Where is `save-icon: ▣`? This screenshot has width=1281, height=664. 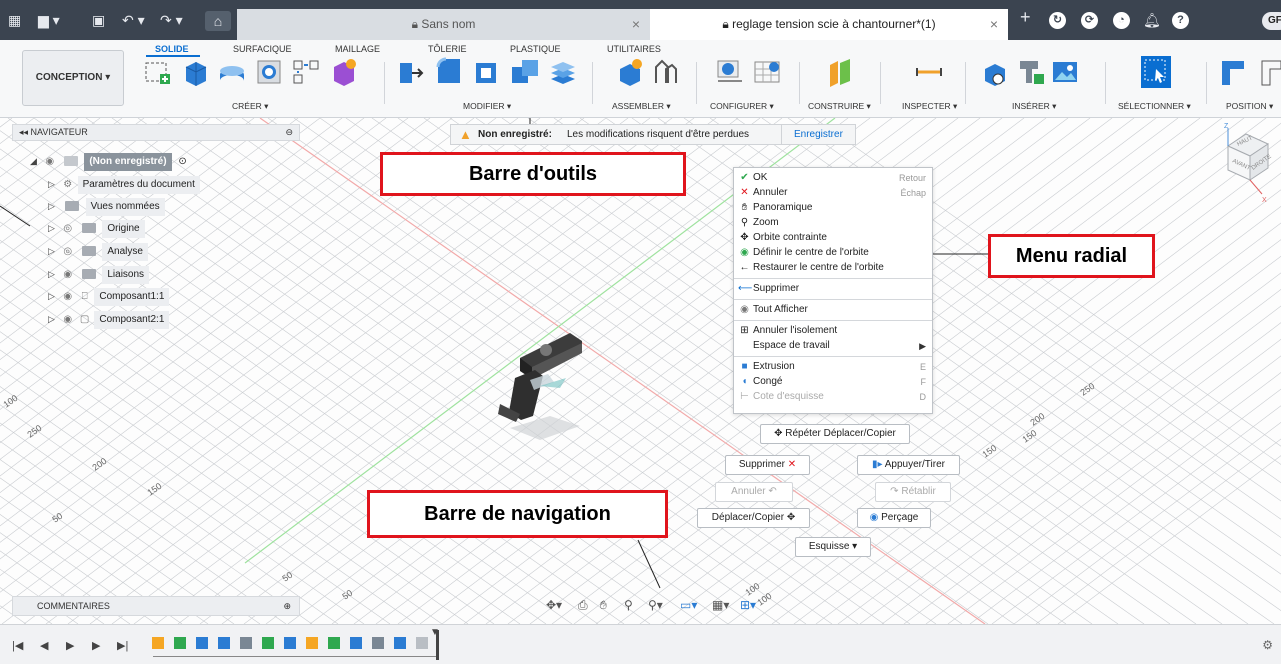 save-icon: ▣ is located at coordinates (98, 20).